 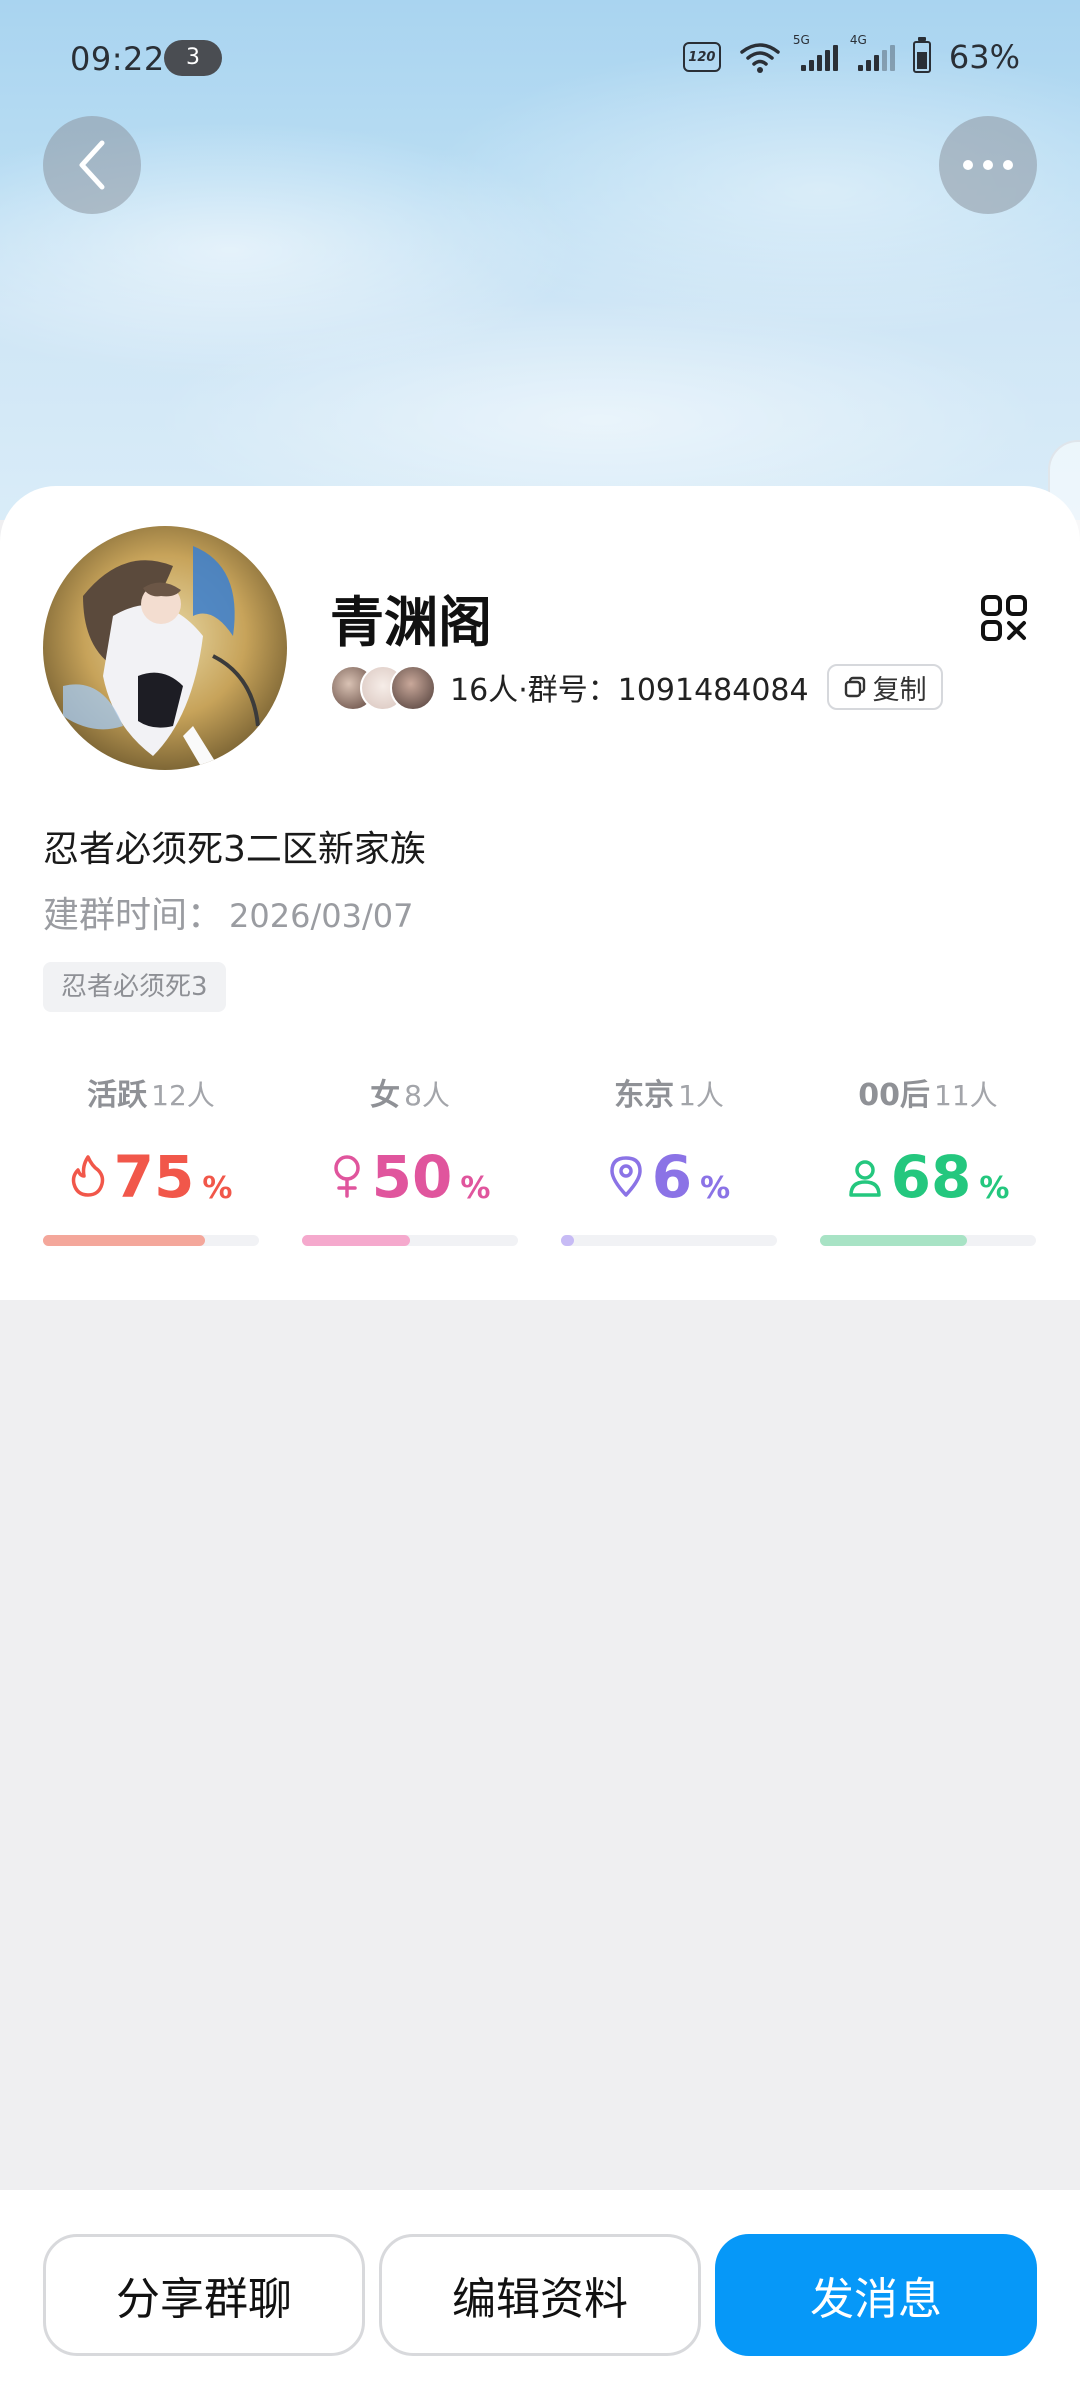 I want to click on chevron-left-icon, so click(x=92, y=165).